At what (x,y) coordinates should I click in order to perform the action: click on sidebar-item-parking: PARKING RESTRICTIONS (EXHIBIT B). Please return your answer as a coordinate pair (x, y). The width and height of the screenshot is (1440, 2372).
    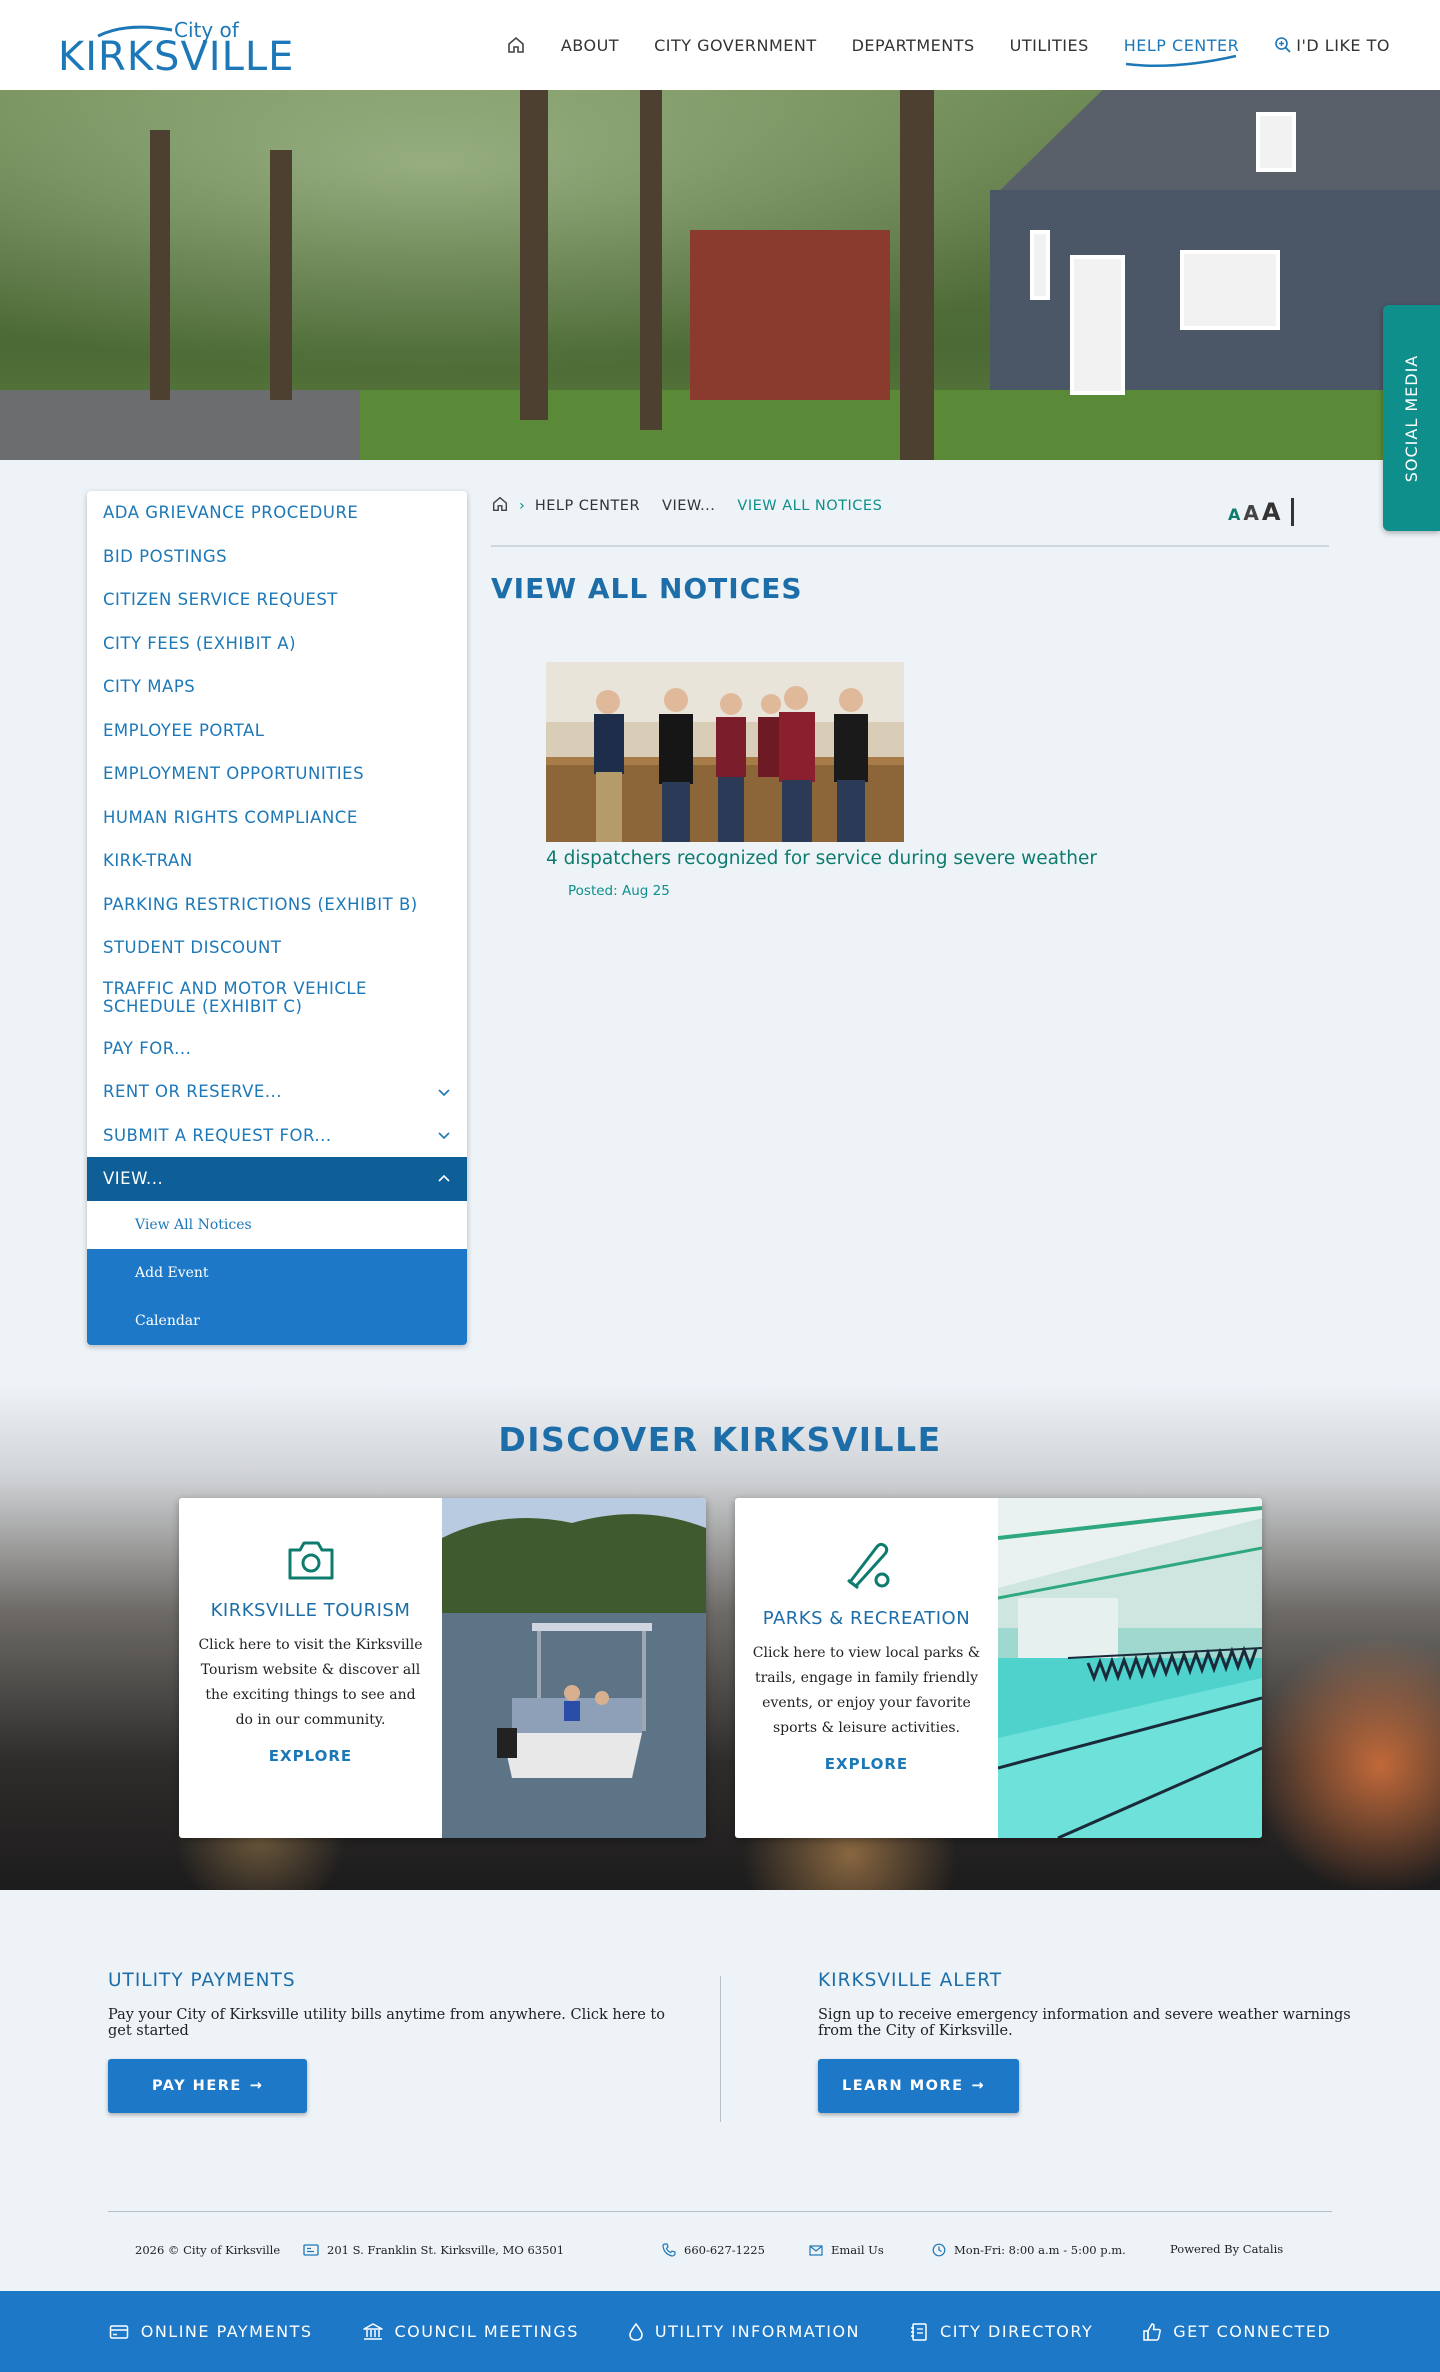
    Looking at the image, I should click on (277, 905).